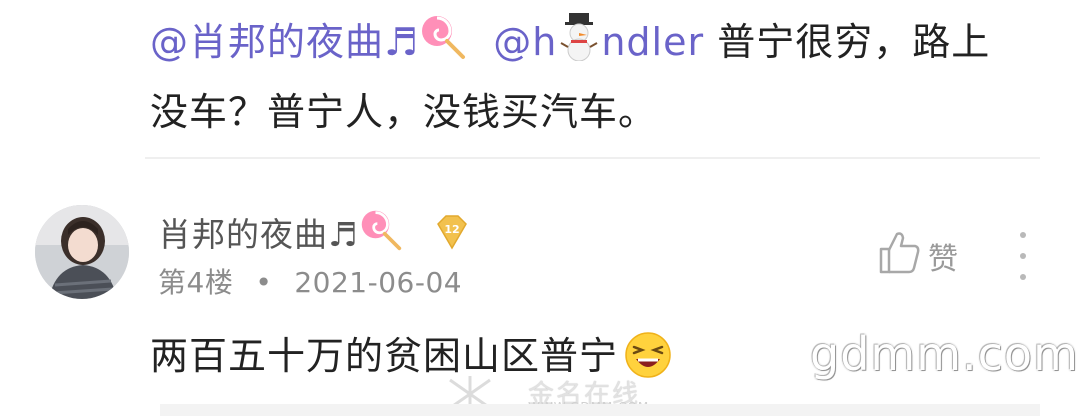  I want to click on floor-label: 第4楼, so click(196, 282).